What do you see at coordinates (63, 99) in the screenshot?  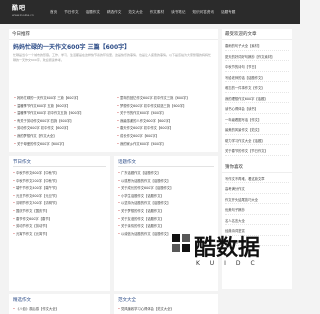 I see `list-item: 妈妈忙碌的一天作文600字 三篇【600字】` at bounding box center [63, 99].